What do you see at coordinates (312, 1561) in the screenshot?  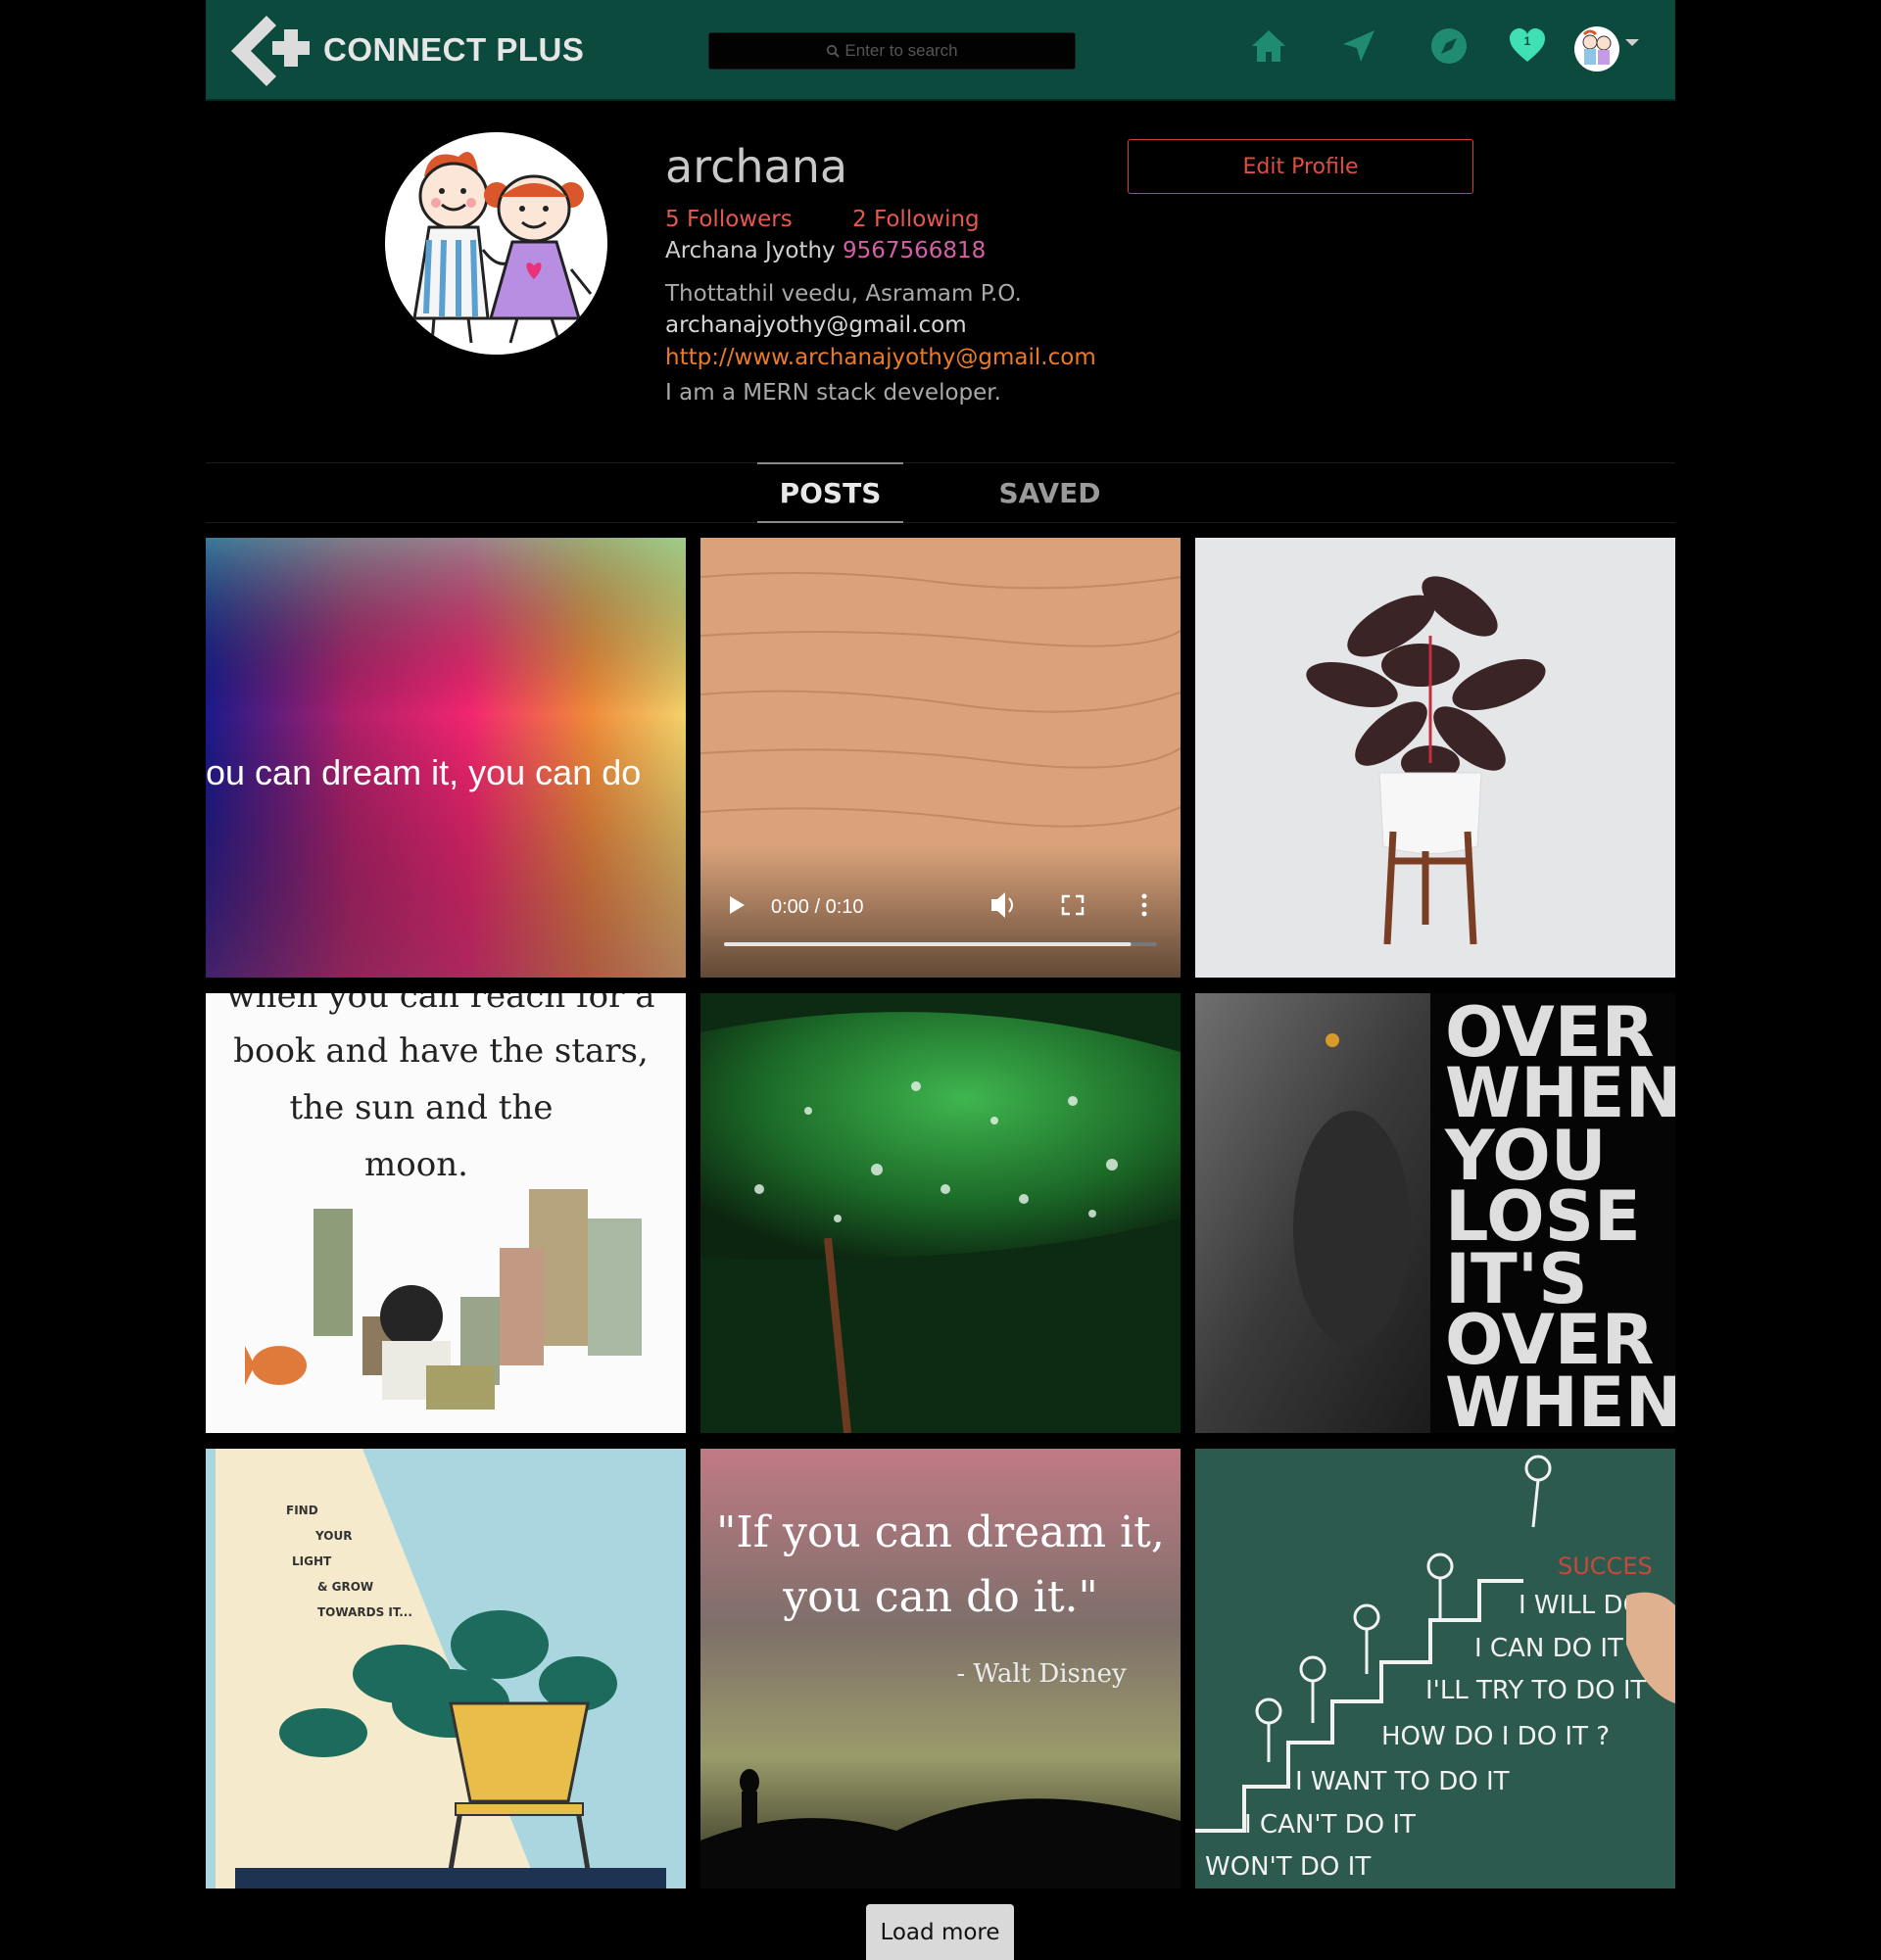 I see `post-quote-line: LIGHT` at bounding box center [312, 1561].